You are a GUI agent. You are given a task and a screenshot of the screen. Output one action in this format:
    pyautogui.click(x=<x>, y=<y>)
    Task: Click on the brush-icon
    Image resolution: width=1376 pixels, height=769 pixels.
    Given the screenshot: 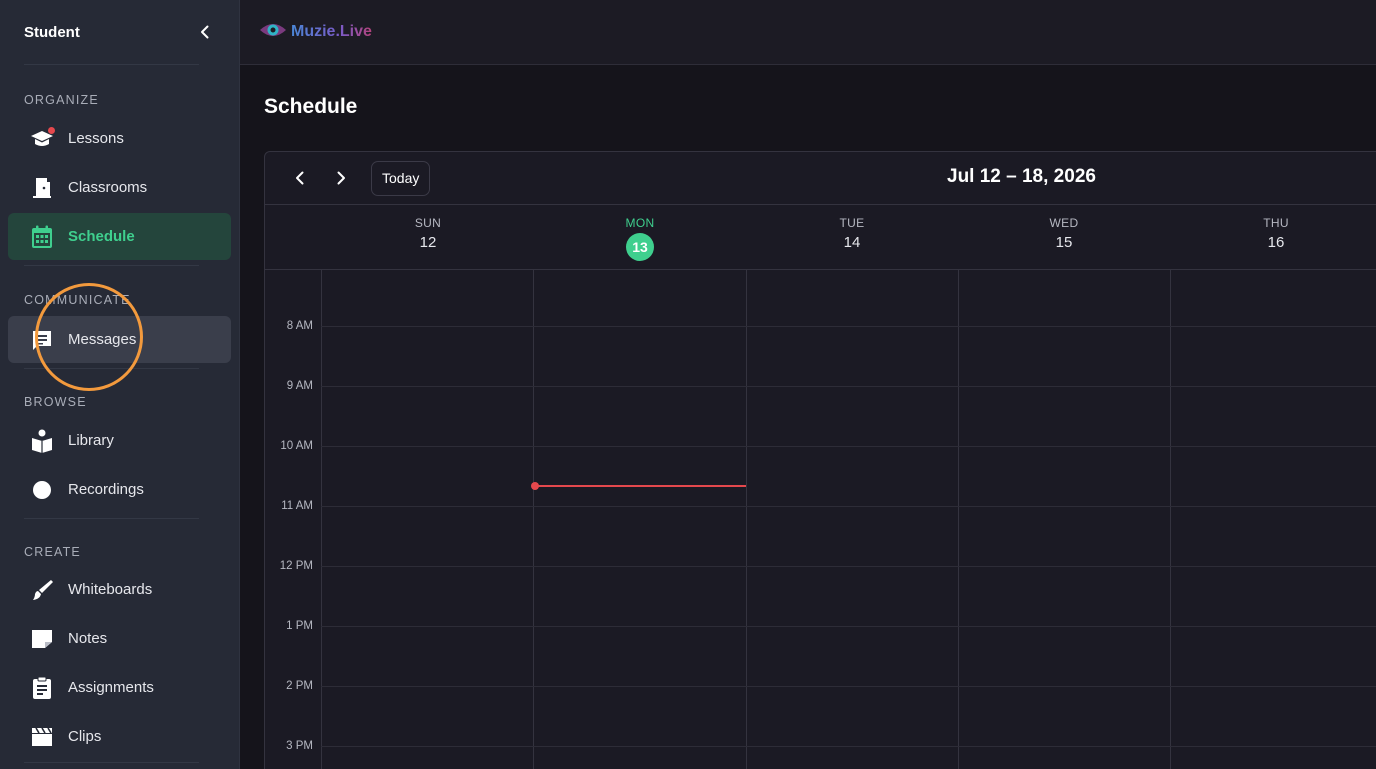 What is the action you would take?
    pyautogui.click(x=42, y=590)
    